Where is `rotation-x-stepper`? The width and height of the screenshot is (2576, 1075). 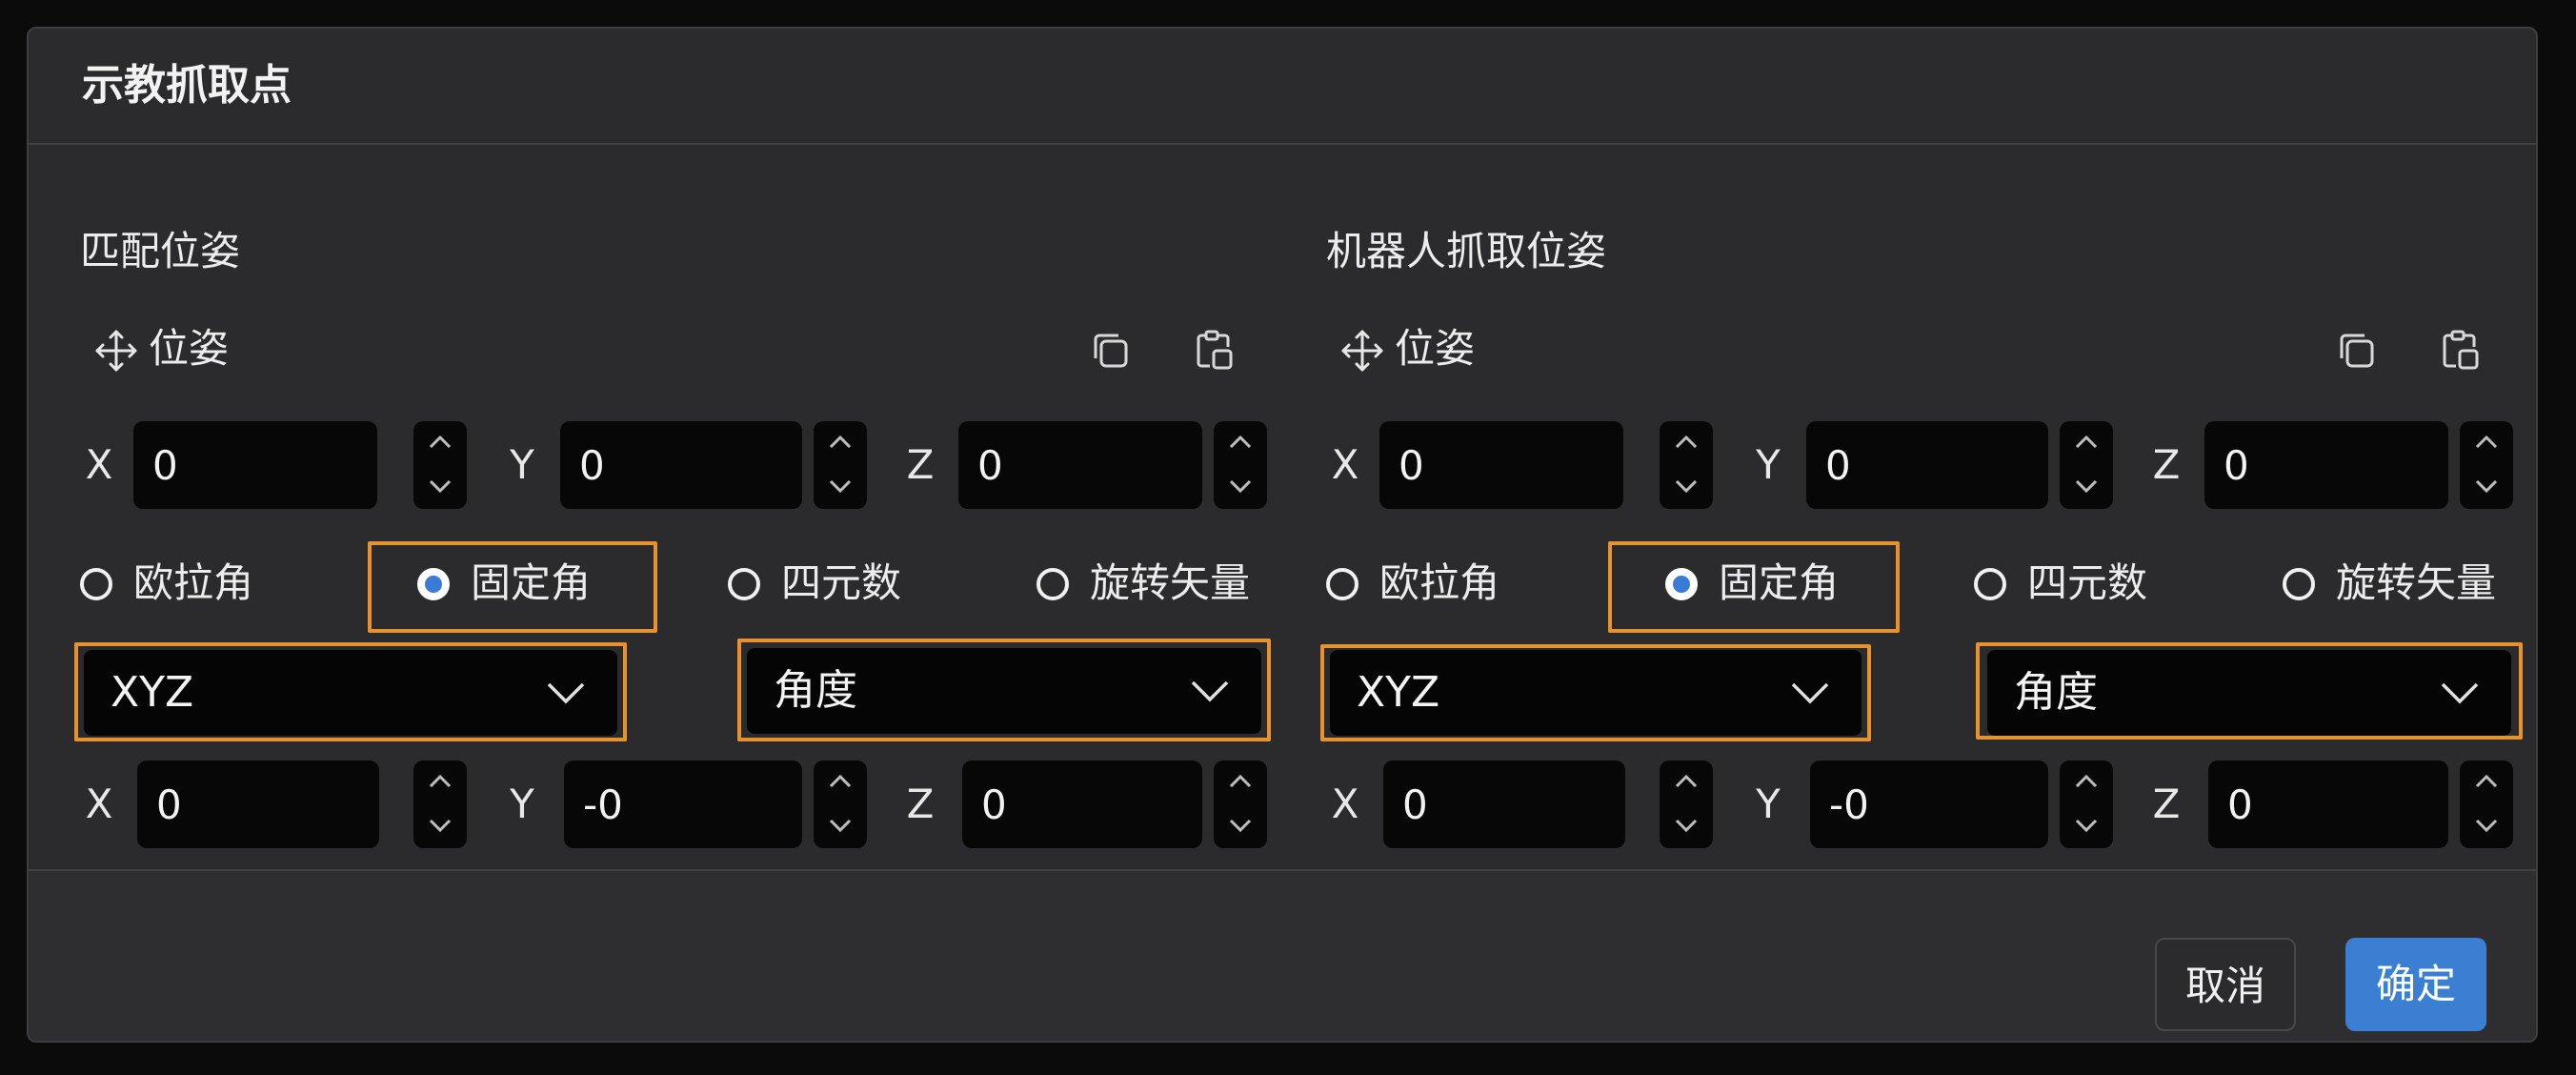 rotation-x-stepper is located at coordinates (1687, 804).